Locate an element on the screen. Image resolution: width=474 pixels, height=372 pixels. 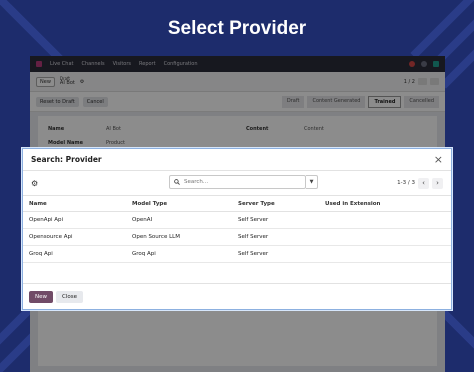
search-field is located at coordinates (237, 182).